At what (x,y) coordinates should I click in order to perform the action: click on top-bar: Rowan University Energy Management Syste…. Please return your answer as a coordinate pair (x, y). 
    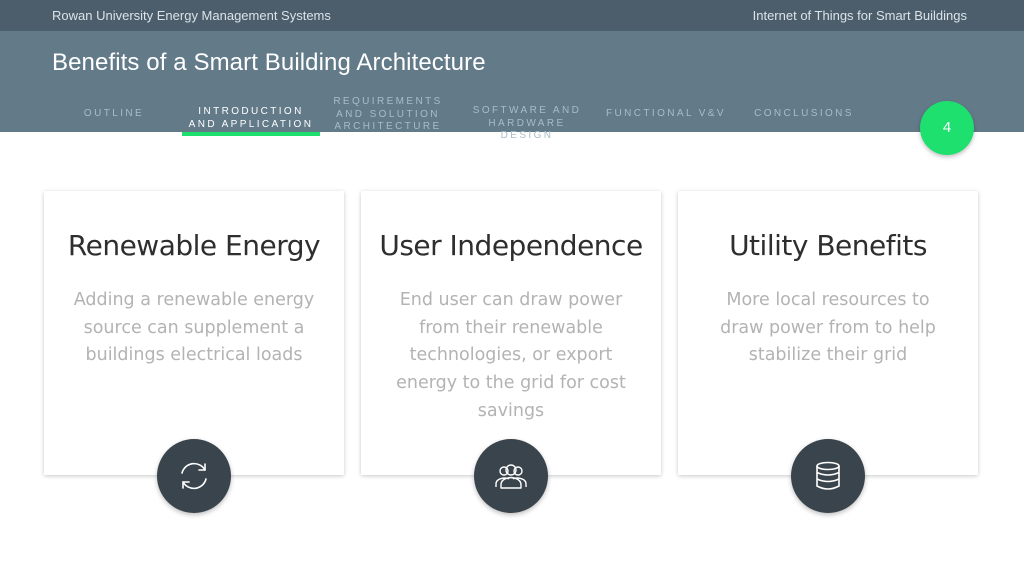
    Looking at the image, I should click on (512, 15).